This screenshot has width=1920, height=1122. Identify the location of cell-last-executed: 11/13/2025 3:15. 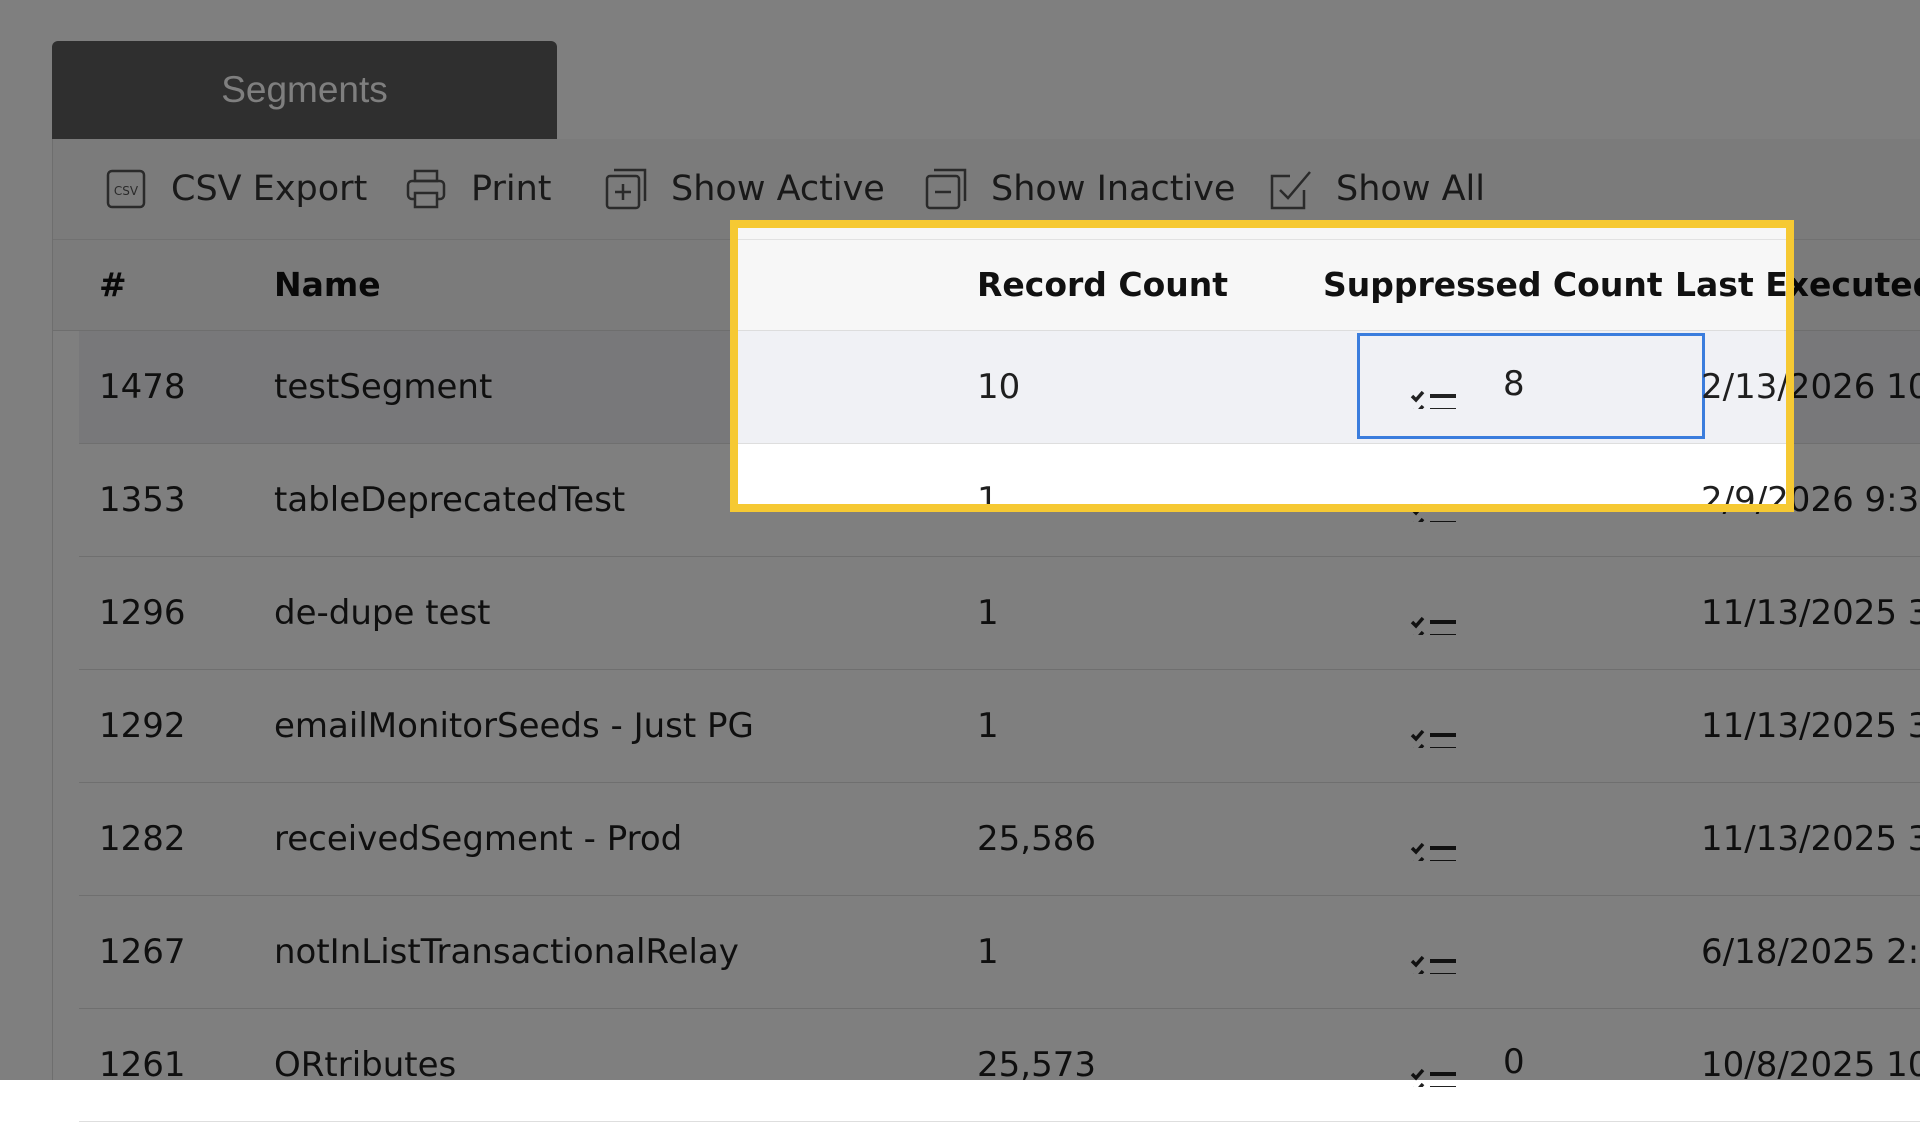
(1810, 726).